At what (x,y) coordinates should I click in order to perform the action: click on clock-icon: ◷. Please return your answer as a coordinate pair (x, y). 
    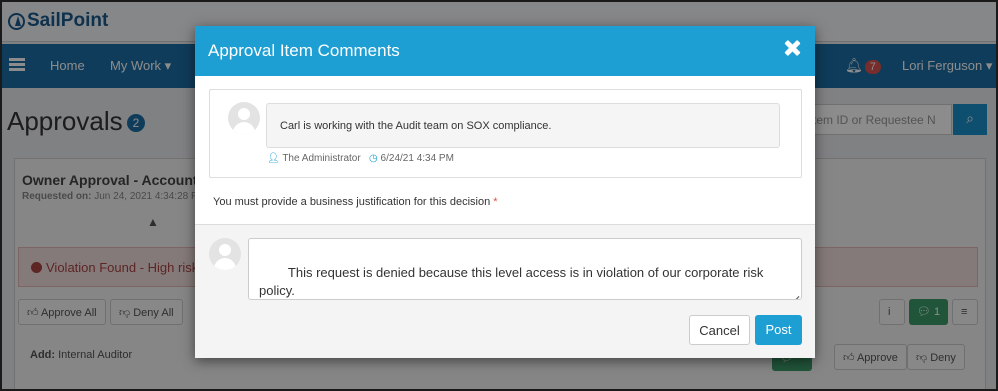
    Looking at the image, I should click on (373, 158).